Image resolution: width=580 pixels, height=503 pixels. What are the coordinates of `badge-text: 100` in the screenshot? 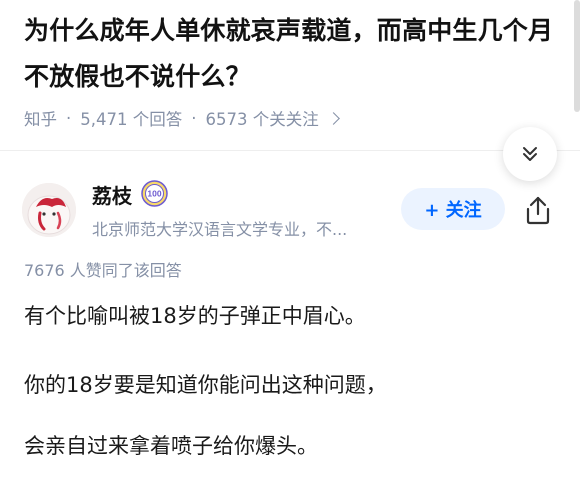 It's located at (154, 194).